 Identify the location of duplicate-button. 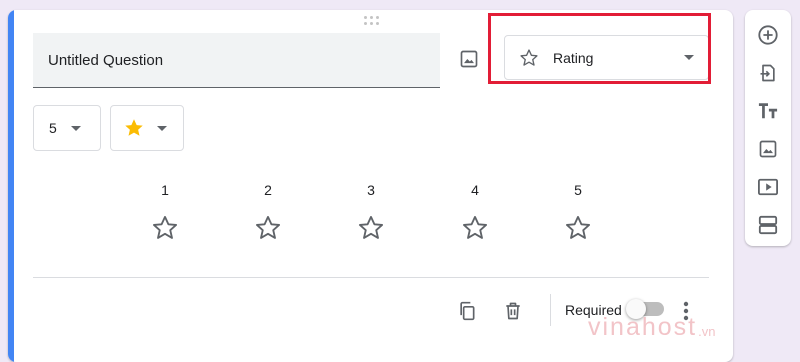
(467, 311).